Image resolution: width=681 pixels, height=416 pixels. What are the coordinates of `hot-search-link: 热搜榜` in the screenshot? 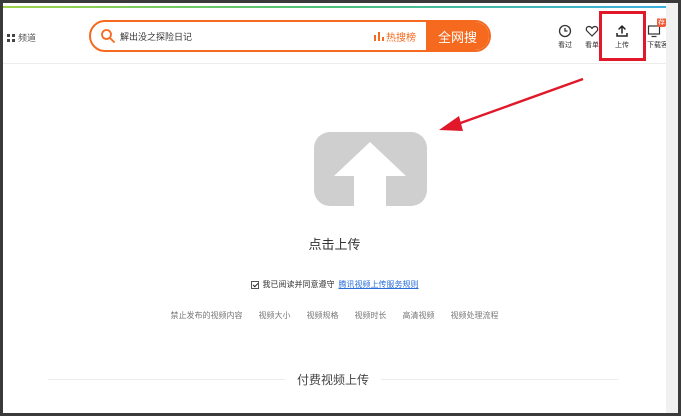 It's located at (395, 36).